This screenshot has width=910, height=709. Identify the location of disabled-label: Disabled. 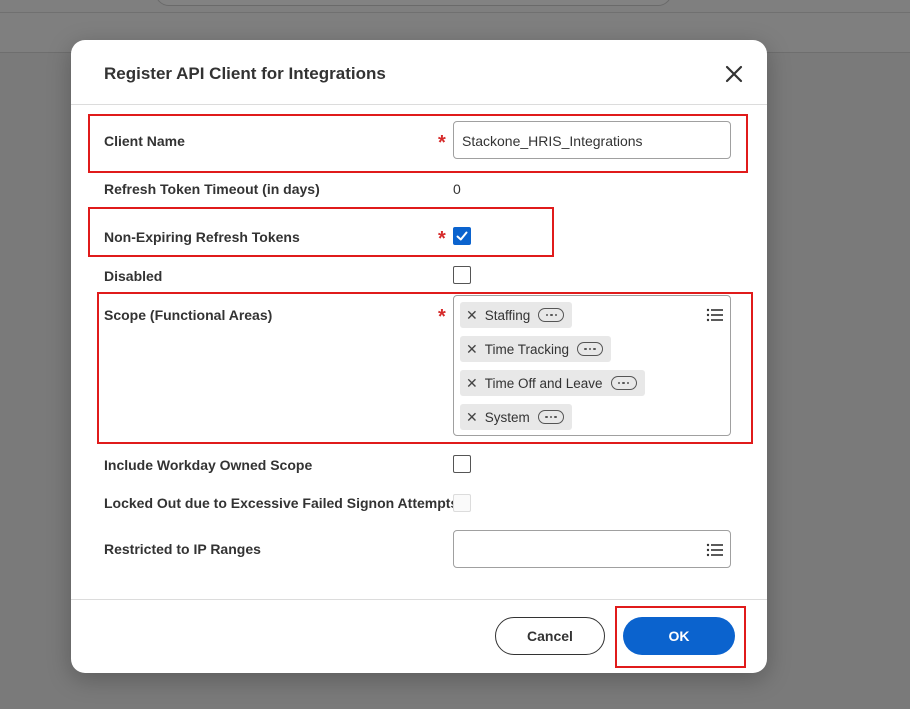
(133, 276).